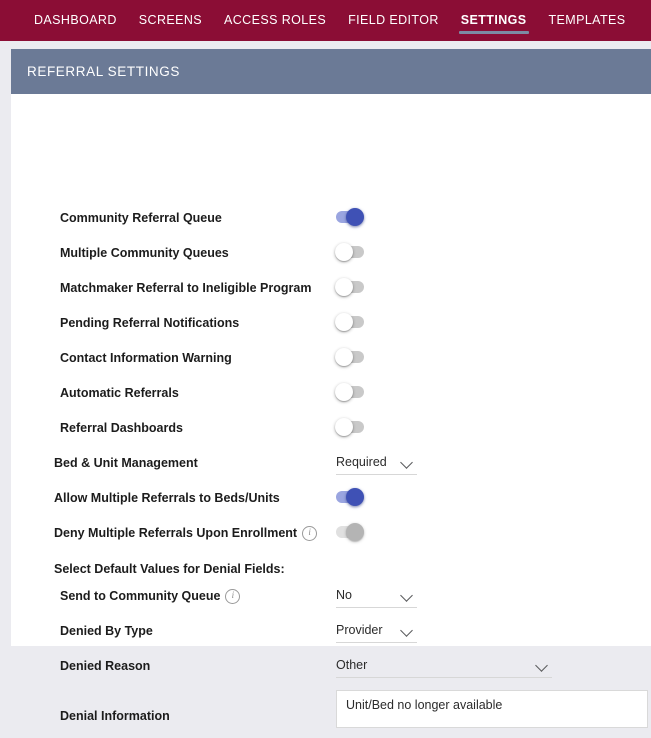 This screenshot has width=651, height=738. I want to click on select-send-to-community-queue: No, so click(376, 595).